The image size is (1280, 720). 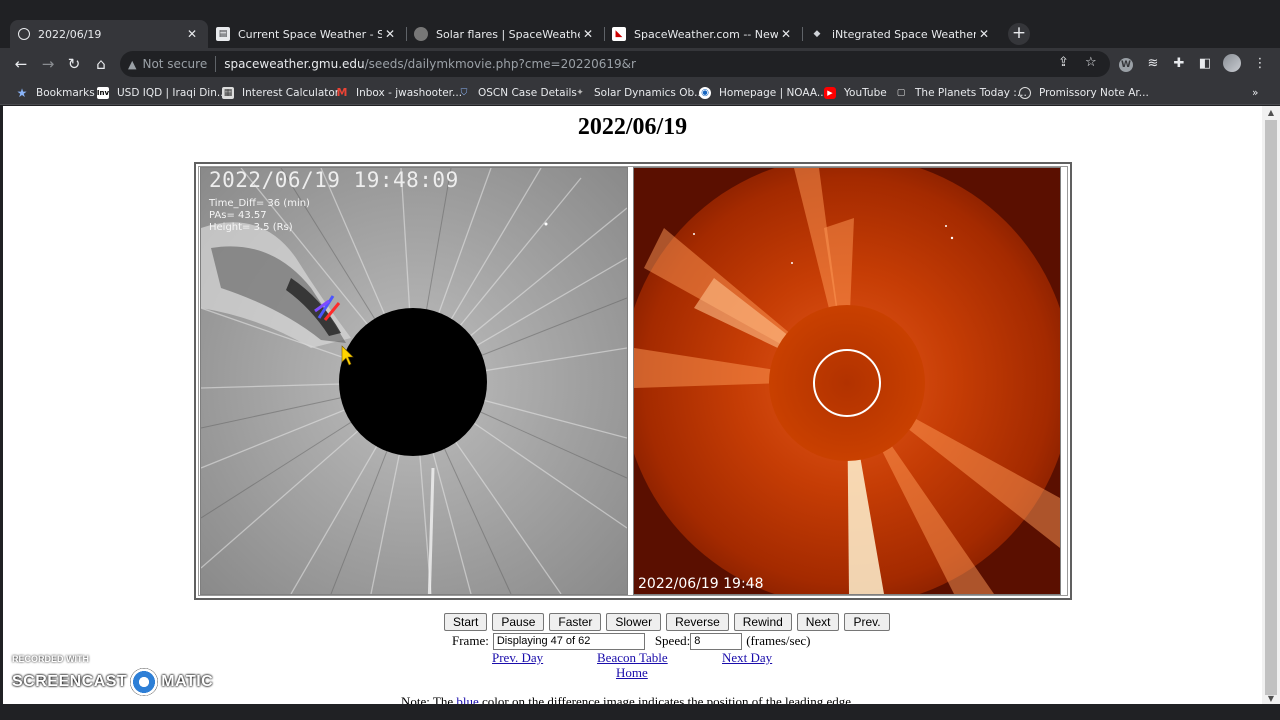 What do you see at coordinates (1271, 407) in the screenshot?
I see `scrollbar-thumb` at bounding box center [1271, 407].